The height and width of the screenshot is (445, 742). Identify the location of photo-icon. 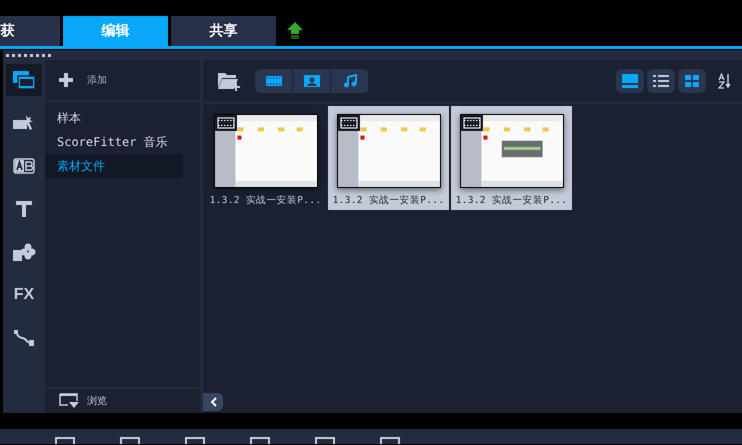
(312, 81).